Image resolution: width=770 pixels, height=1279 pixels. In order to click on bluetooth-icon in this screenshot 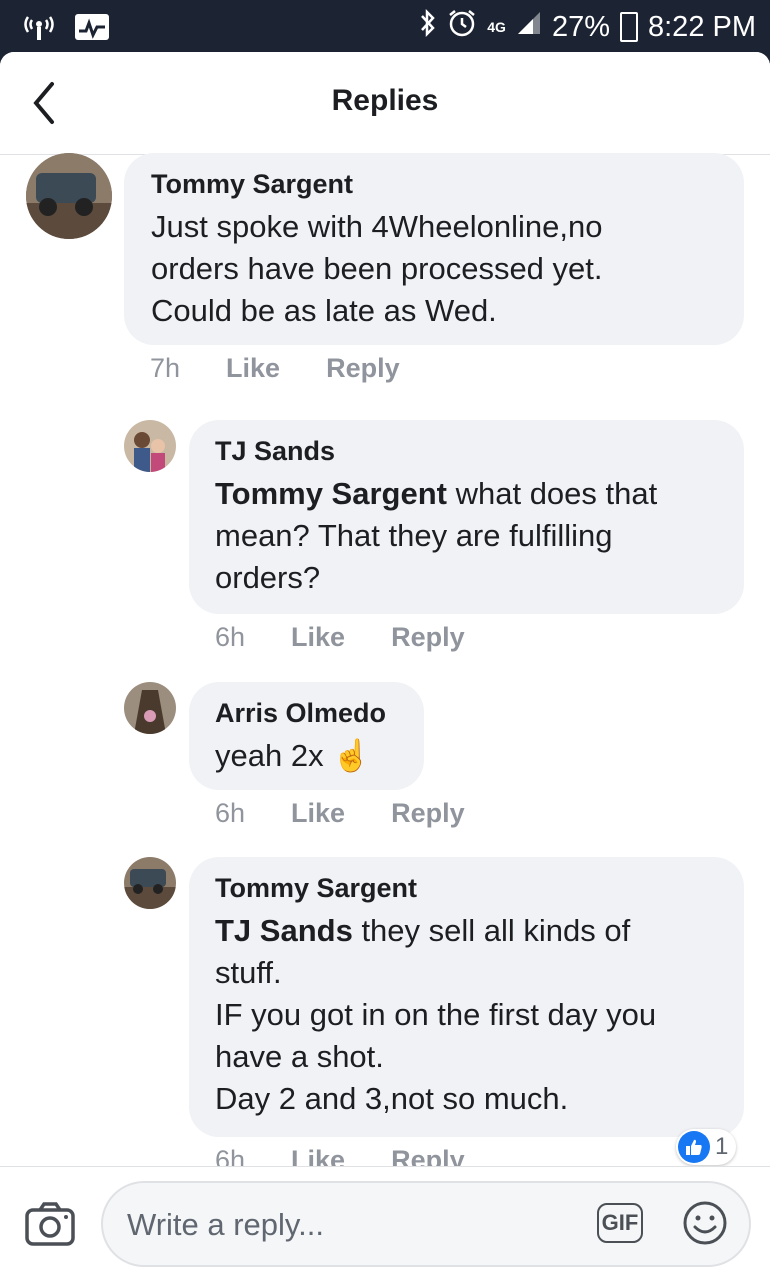, I will do `click(428, 27)`.